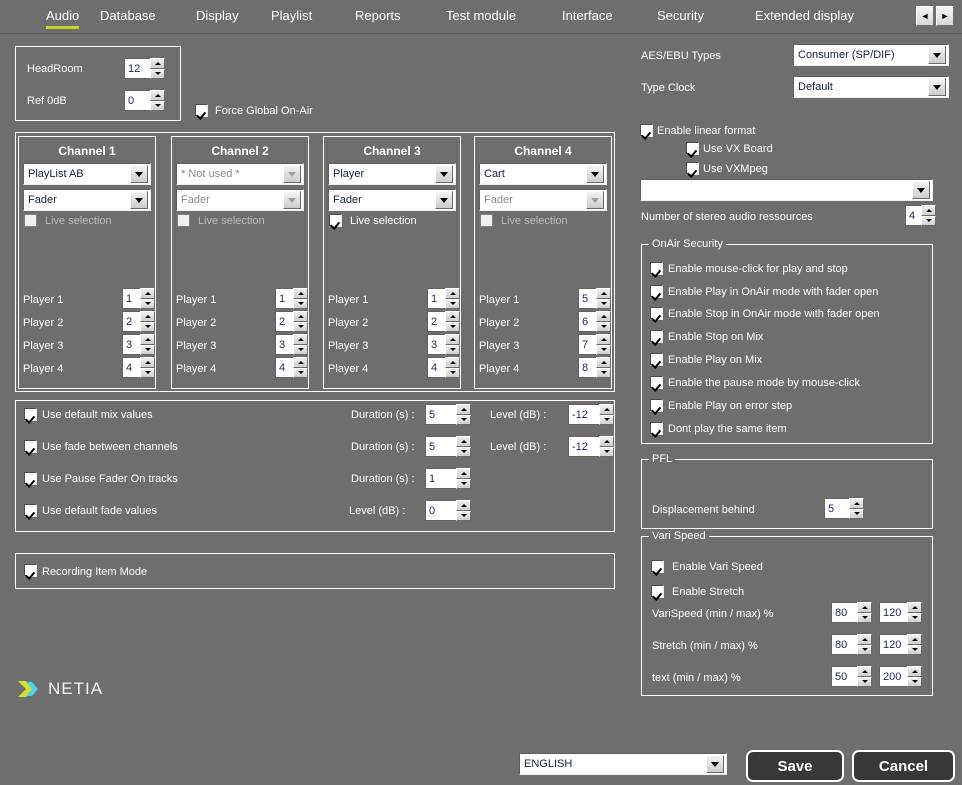  I want to click on enable-play-on-mix-checkbox, so click(656, 359).